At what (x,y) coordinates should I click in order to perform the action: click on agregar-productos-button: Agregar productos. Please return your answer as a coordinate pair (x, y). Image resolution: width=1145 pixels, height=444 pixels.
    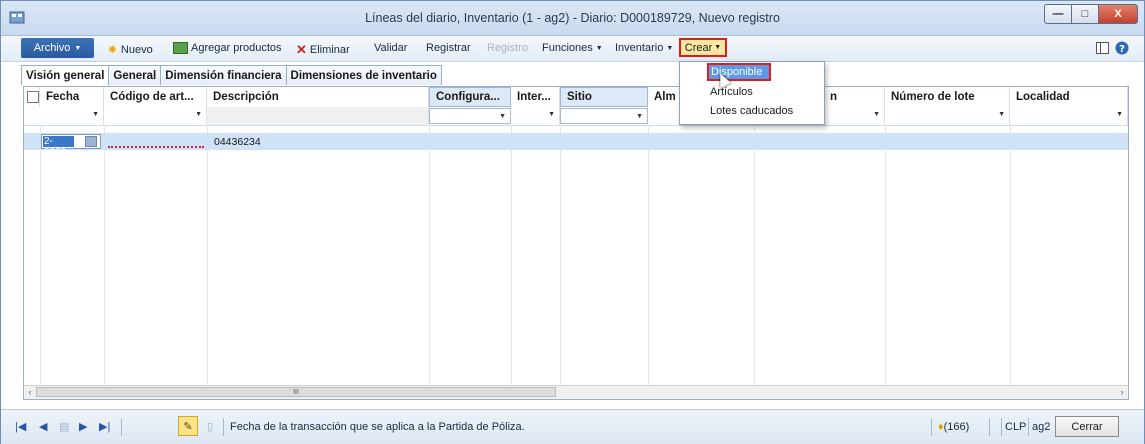
    Looking at the image, I should click on (227, 48).